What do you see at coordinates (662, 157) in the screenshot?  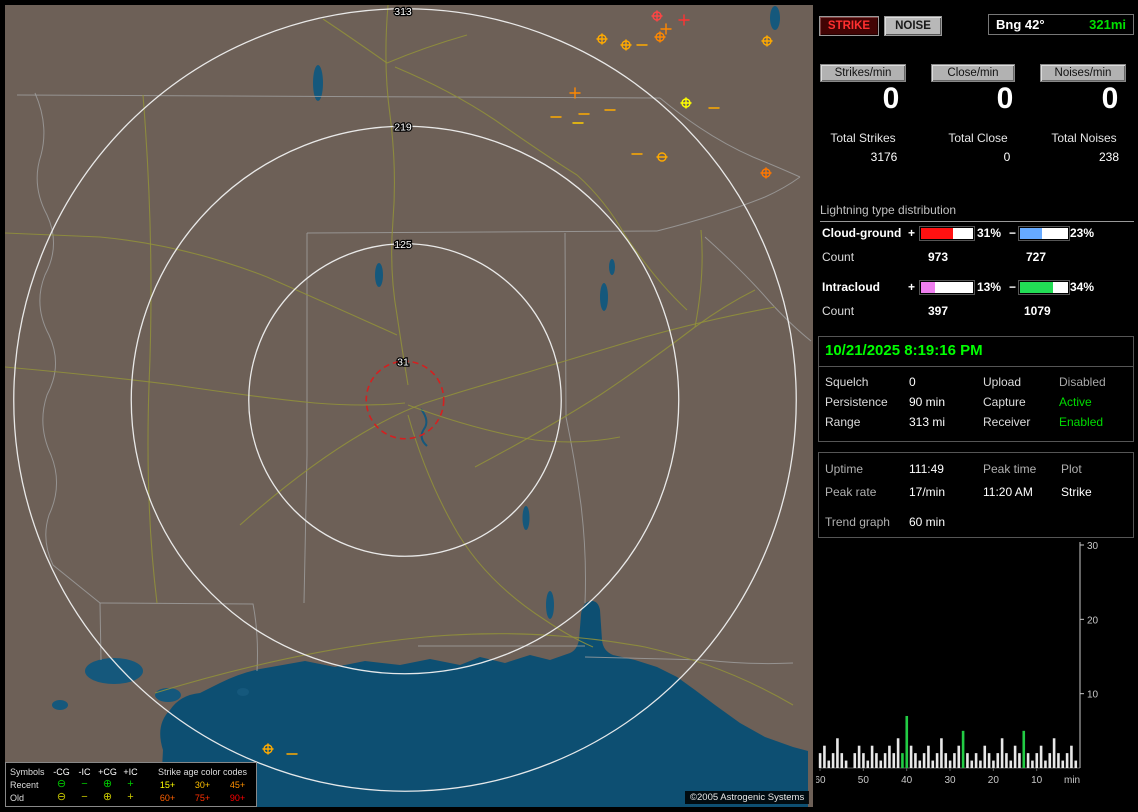 I see `strike-symbol-mcg` at bounding box center [662, 157].